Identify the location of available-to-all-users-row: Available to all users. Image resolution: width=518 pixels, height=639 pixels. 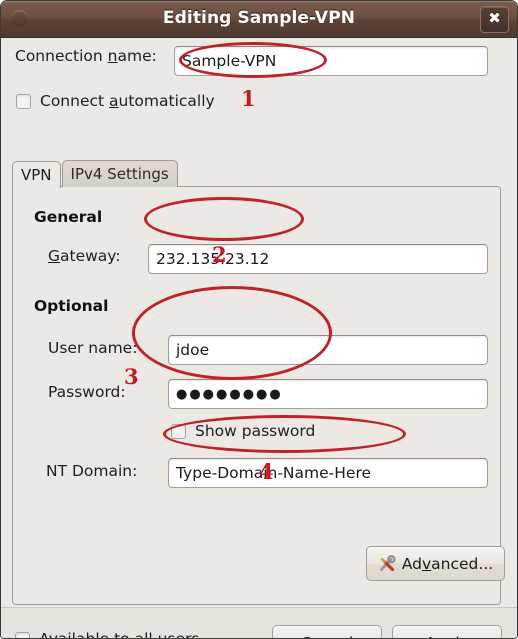
(107, 634).